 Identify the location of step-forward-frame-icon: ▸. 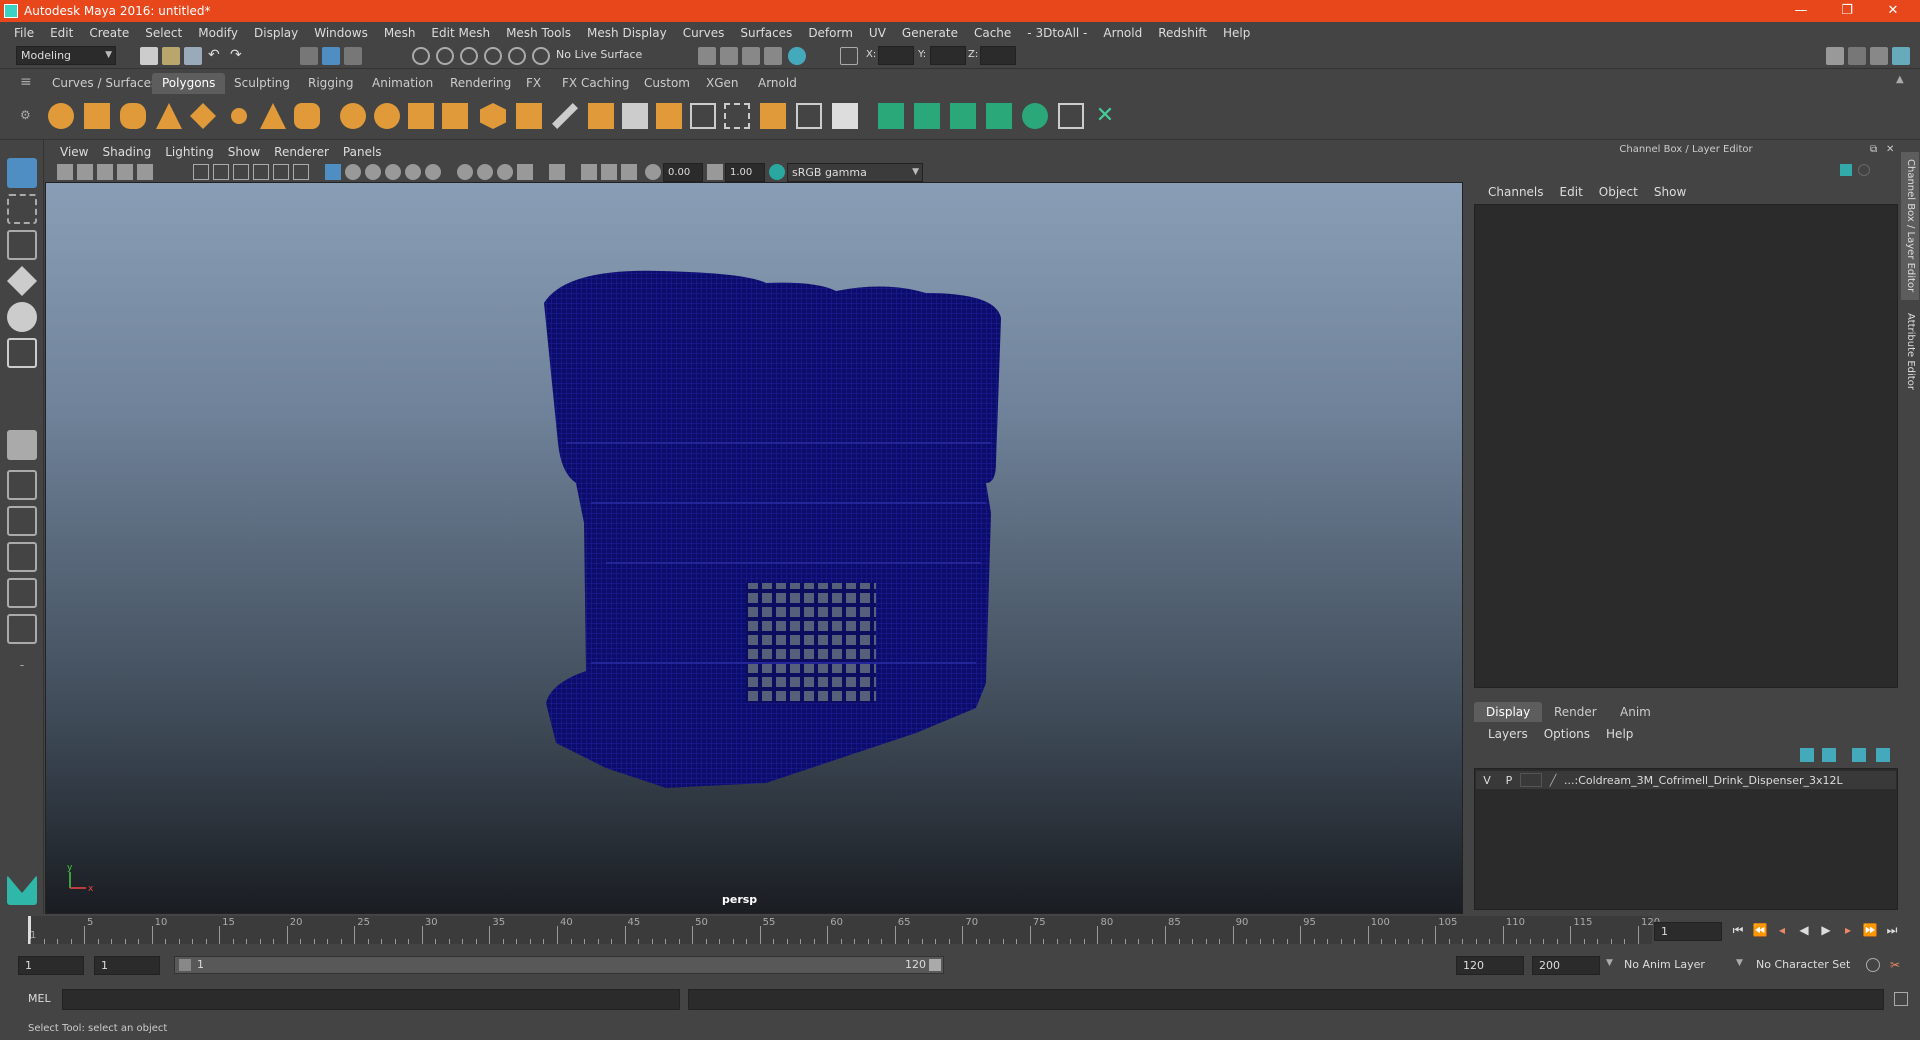
(1848, 930).